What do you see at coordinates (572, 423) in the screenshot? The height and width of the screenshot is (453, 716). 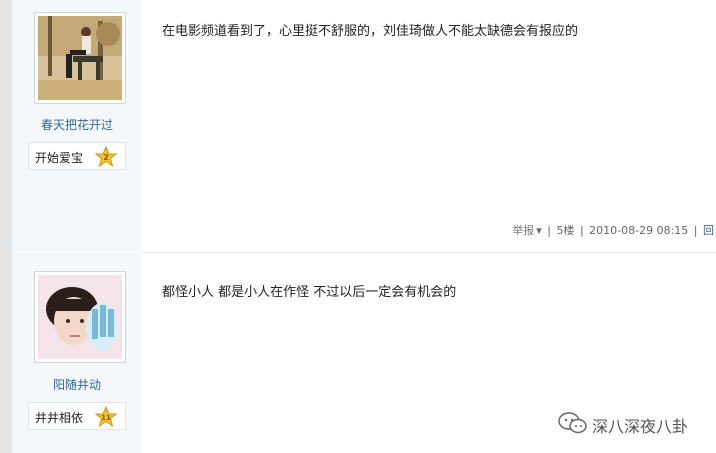 I see `wechat-icon` at bounding box center [572, 423].